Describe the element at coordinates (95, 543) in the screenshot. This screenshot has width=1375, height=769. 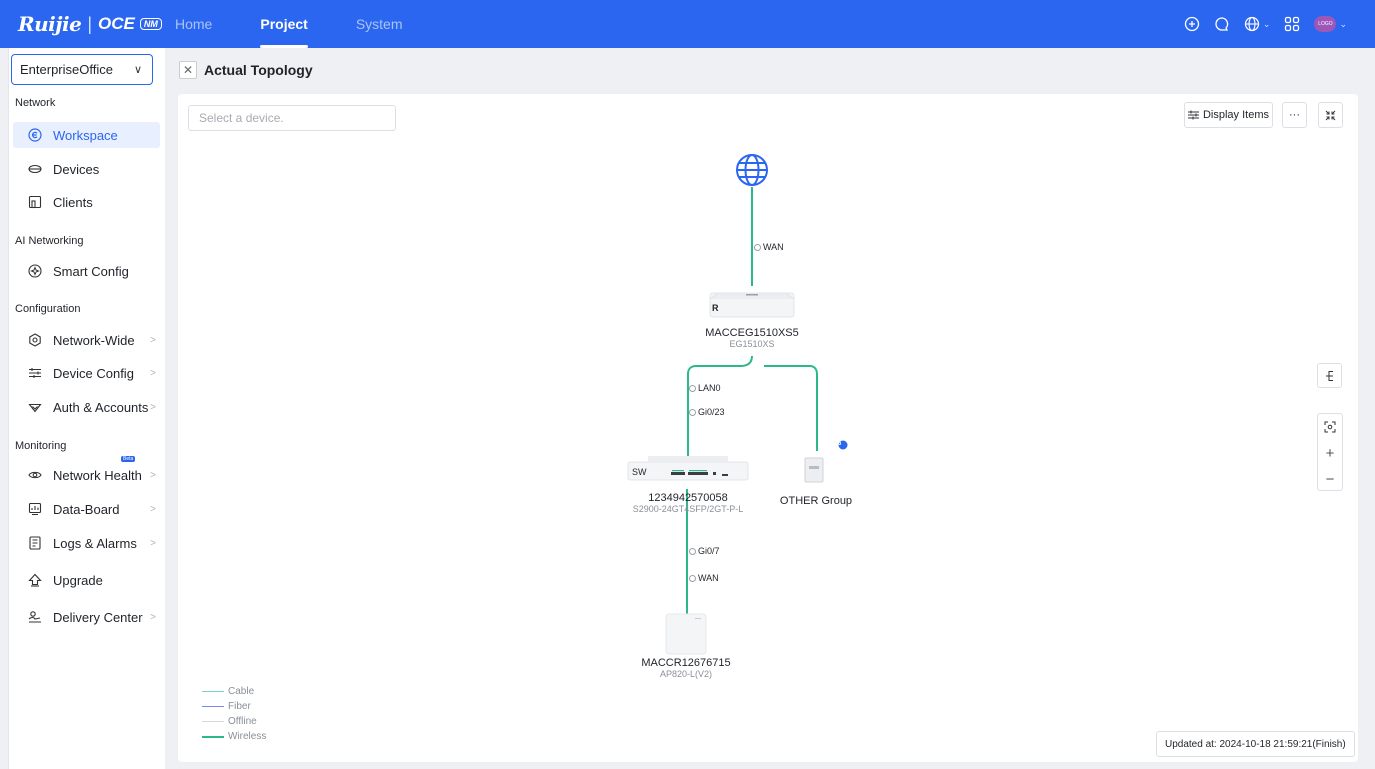
I see `sidebar-item-label: Logs & Alarms` at that location.